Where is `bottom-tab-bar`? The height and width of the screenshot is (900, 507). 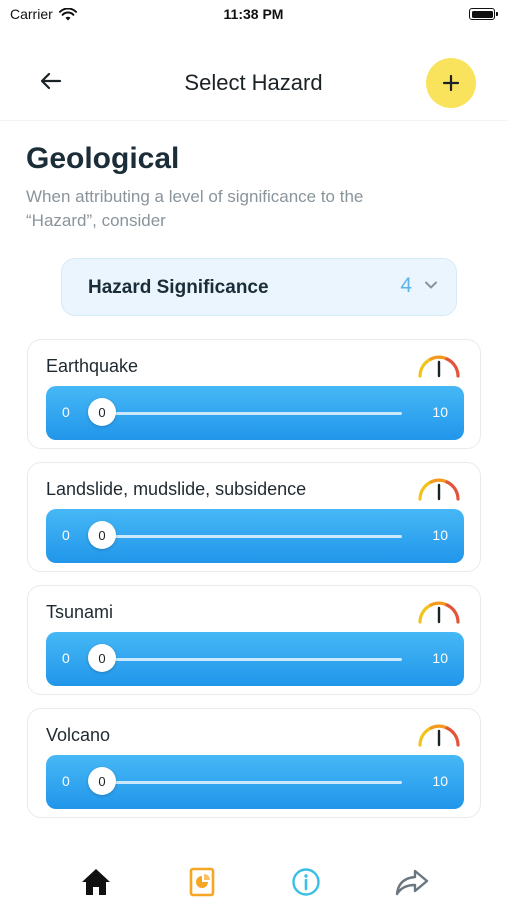 bottom-tab-bar is located at coordinates (253, 875).